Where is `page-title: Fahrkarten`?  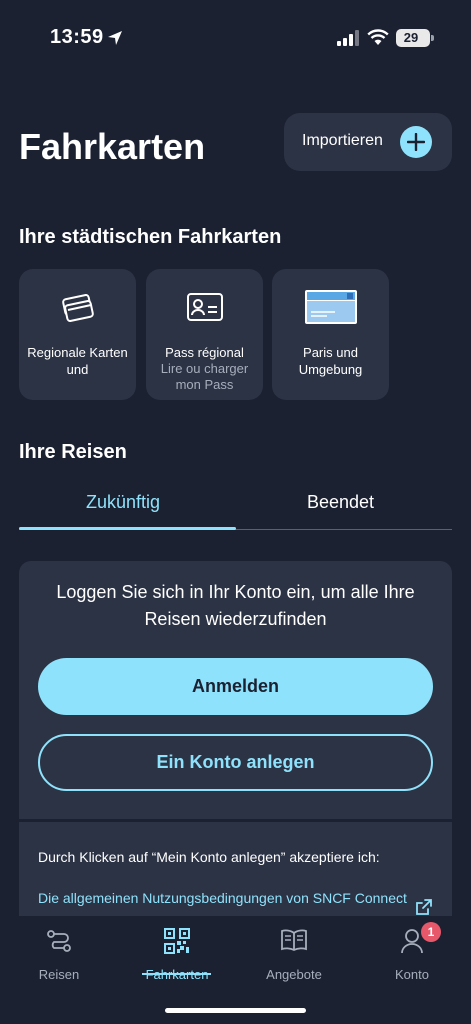 page-title: Fahrkarten is located at coordinates (112, 146).